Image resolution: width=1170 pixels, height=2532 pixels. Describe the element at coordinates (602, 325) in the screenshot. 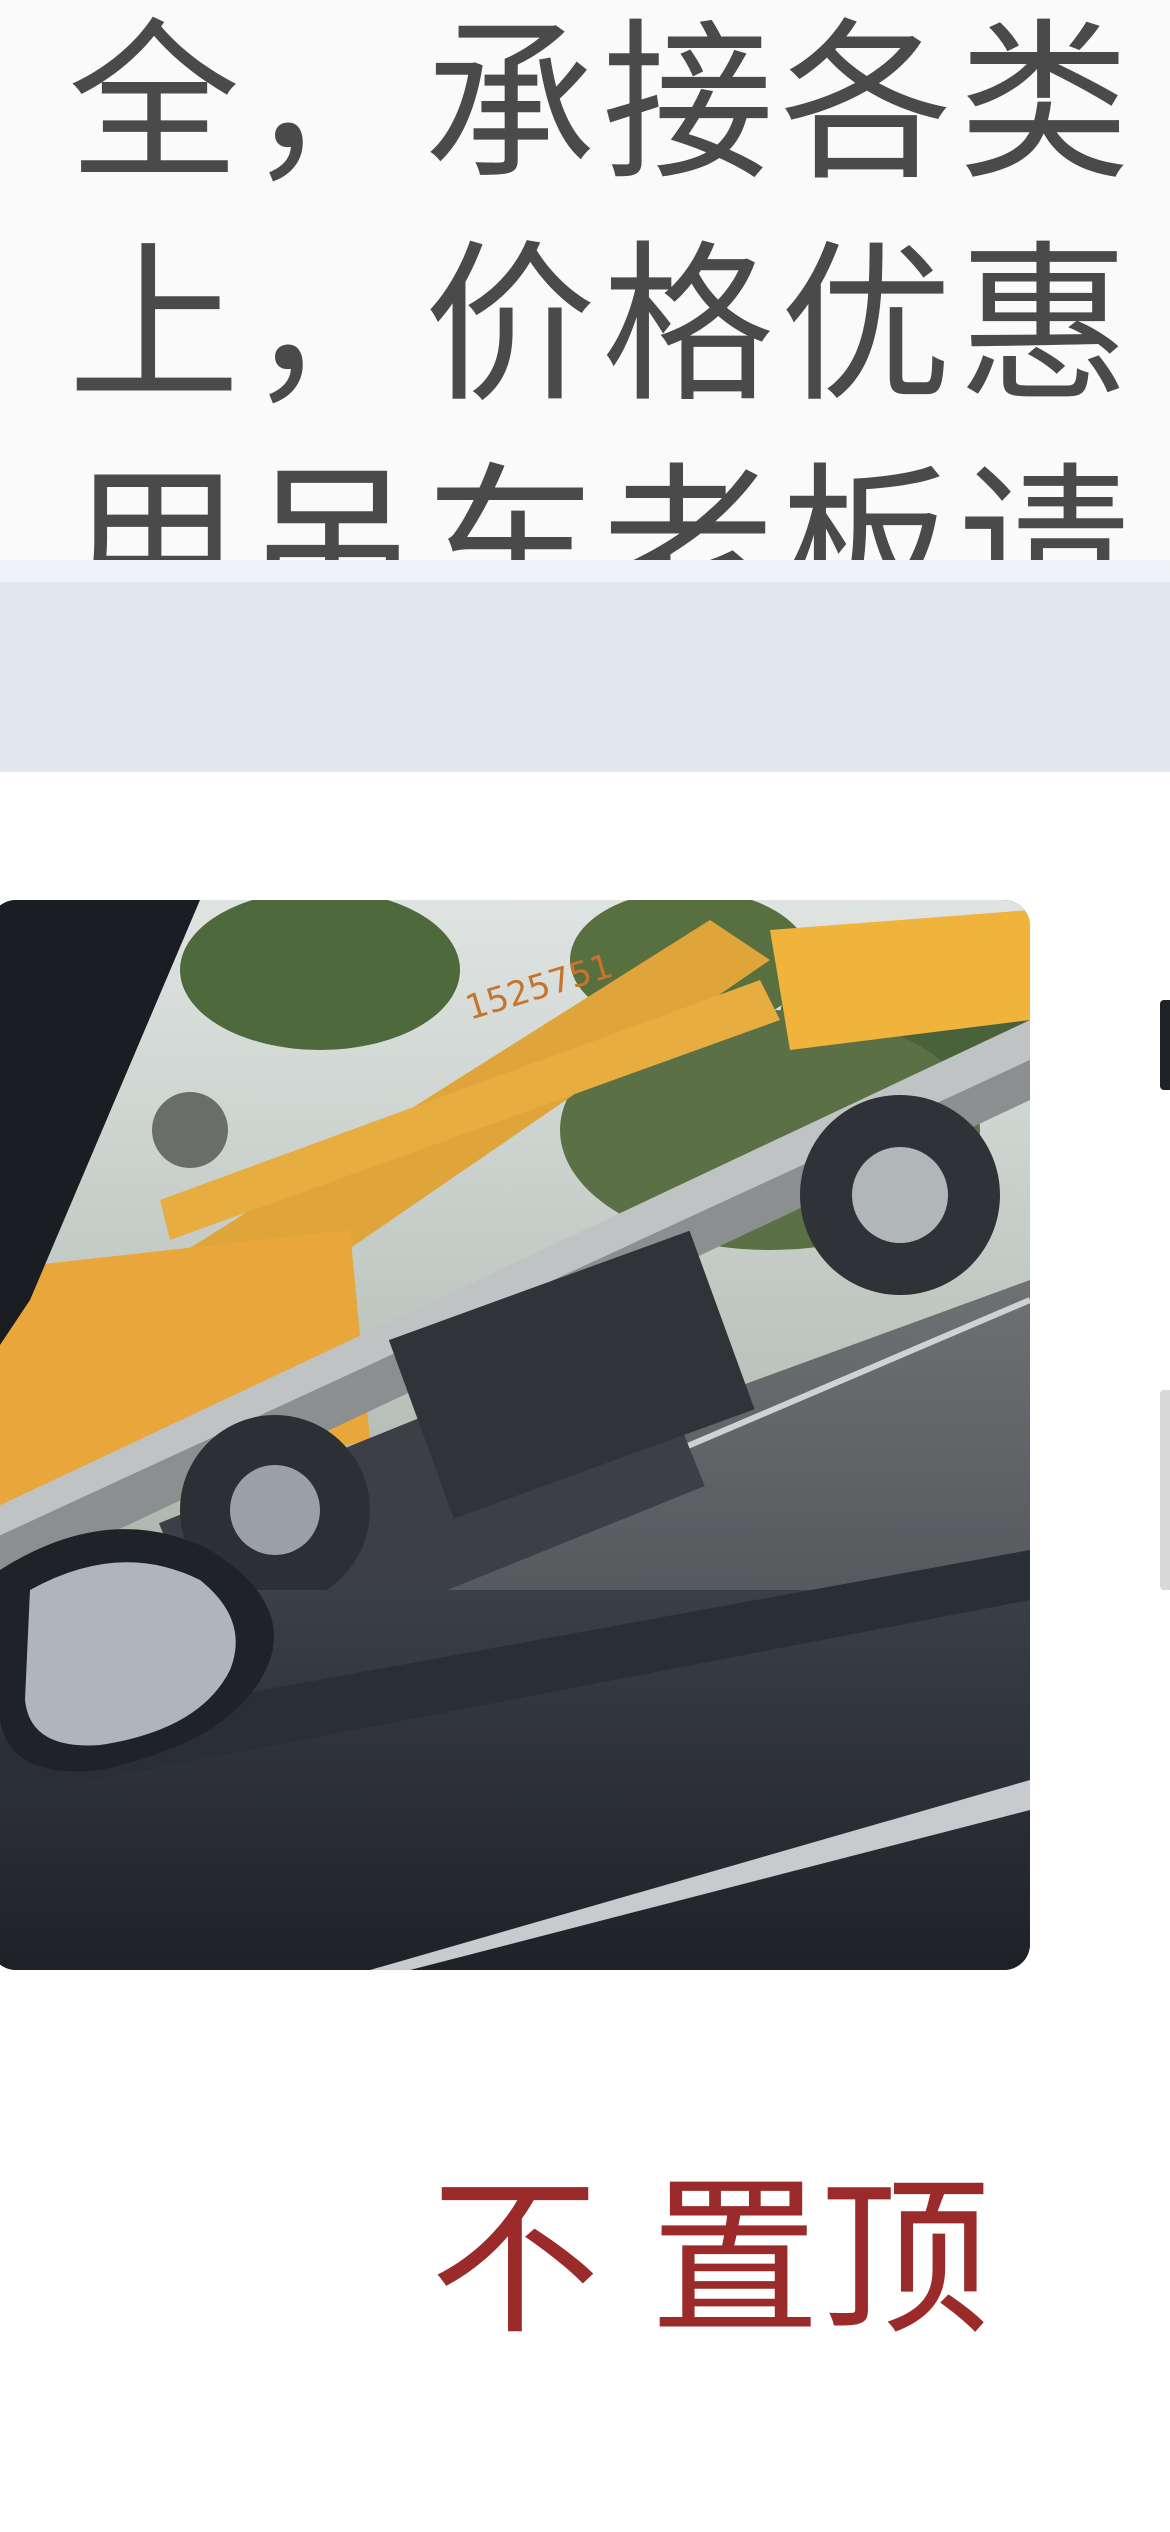

I see `post-text-line-2: 上，价格优惠` at that location.